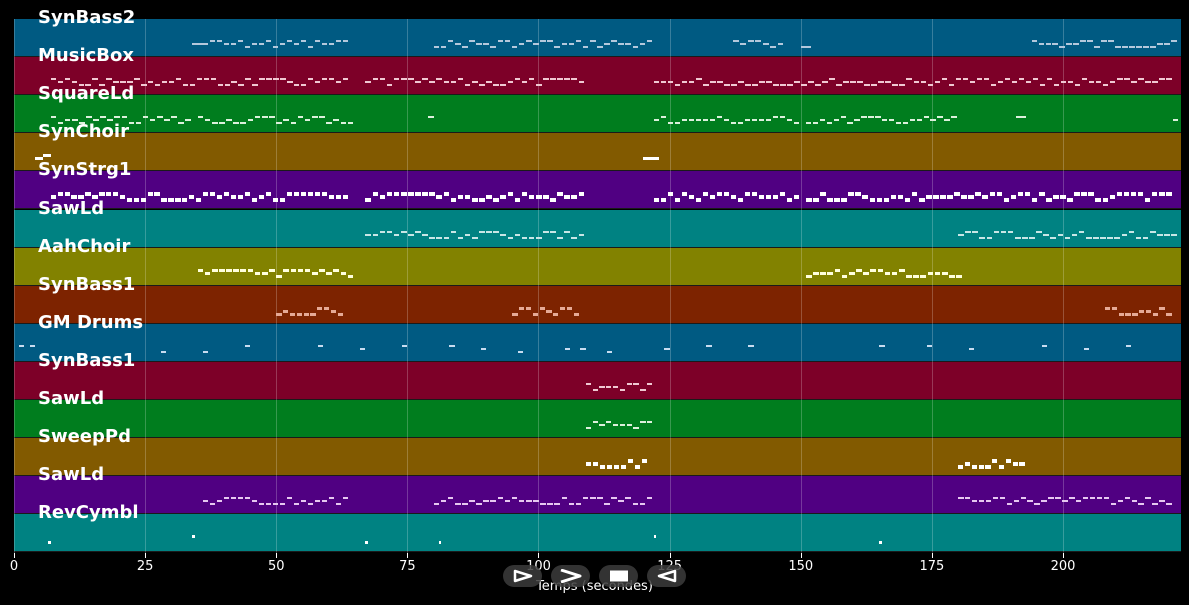 The width and height of the screenshot is (1189, 605). Describe the element at coordinates (666, 576) in the screenshot. I see `rewind-button` at that location.